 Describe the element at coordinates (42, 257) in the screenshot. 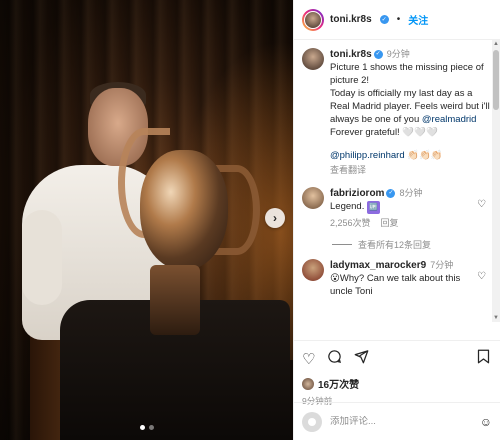

I see `person-arm` at that location.